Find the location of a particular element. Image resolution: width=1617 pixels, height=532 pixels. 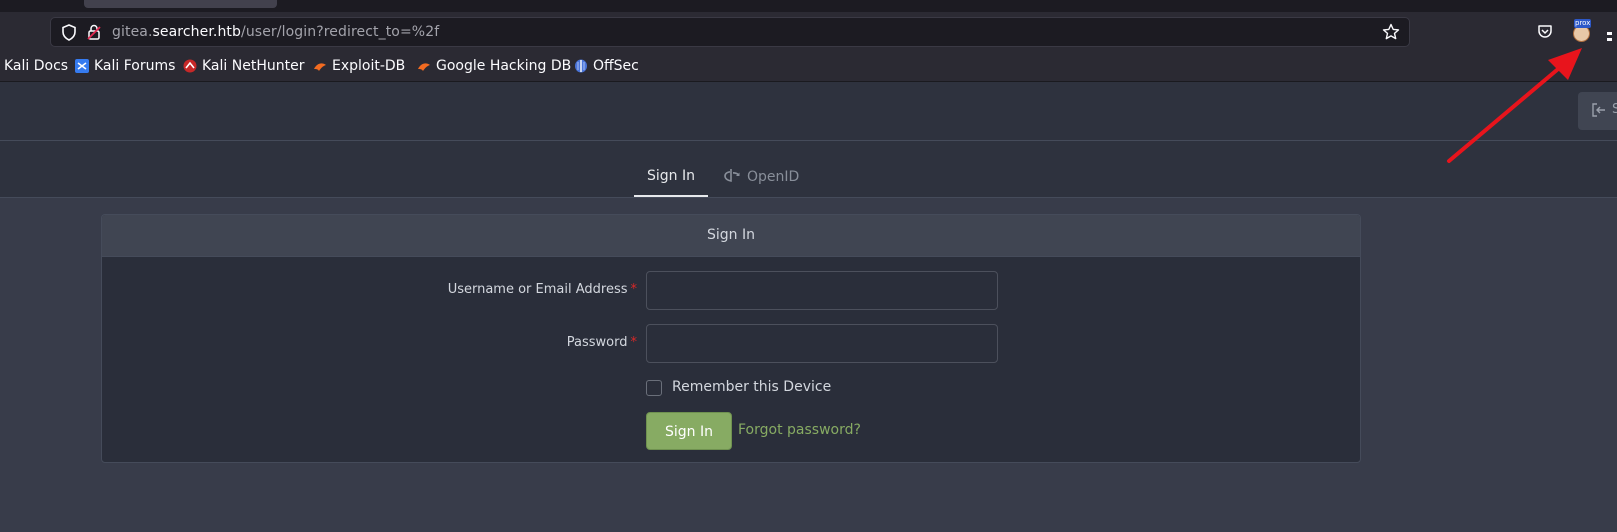

overflow-menu-icon is located at coordinates (1611, 38).